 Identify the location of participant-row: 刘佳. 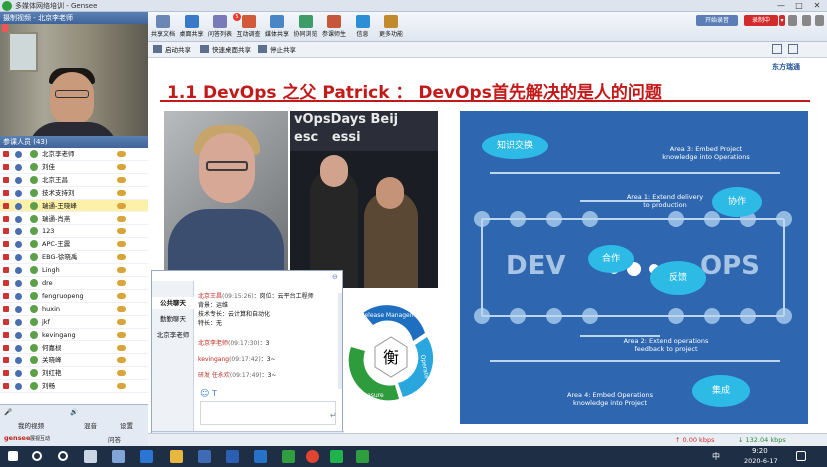
(74, 167).